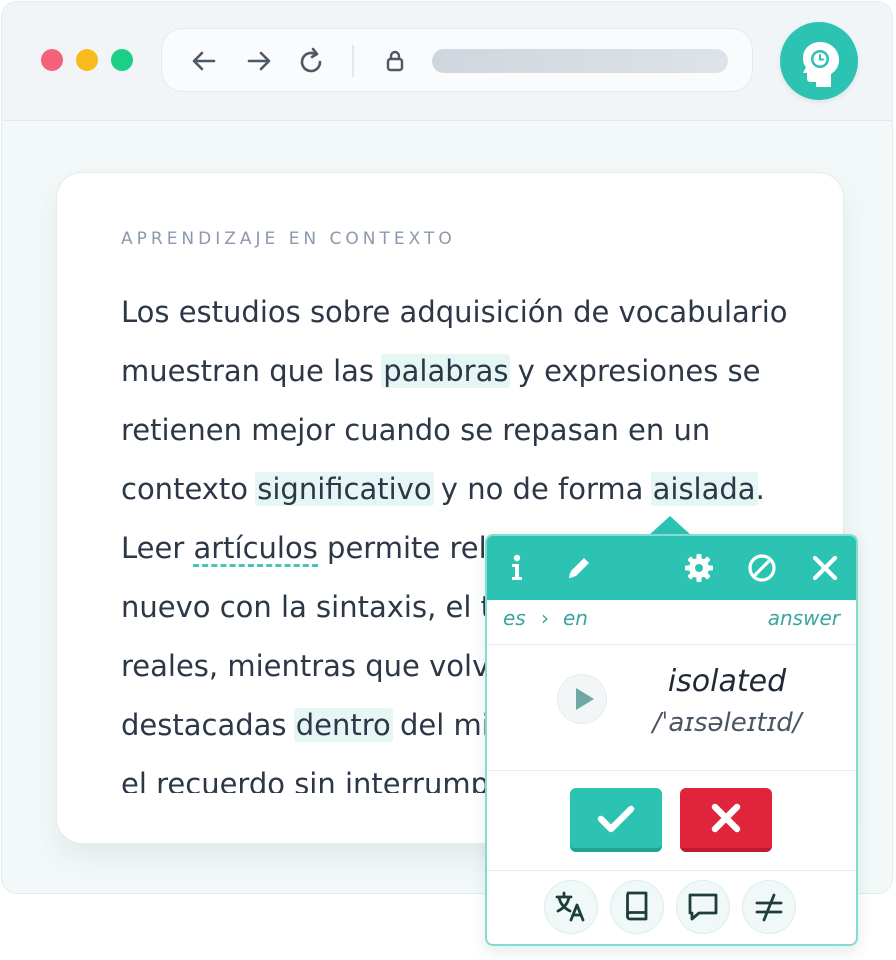 This screenshot has height=960, width=896. I want to click on play-audio-button, so click(582, 699).